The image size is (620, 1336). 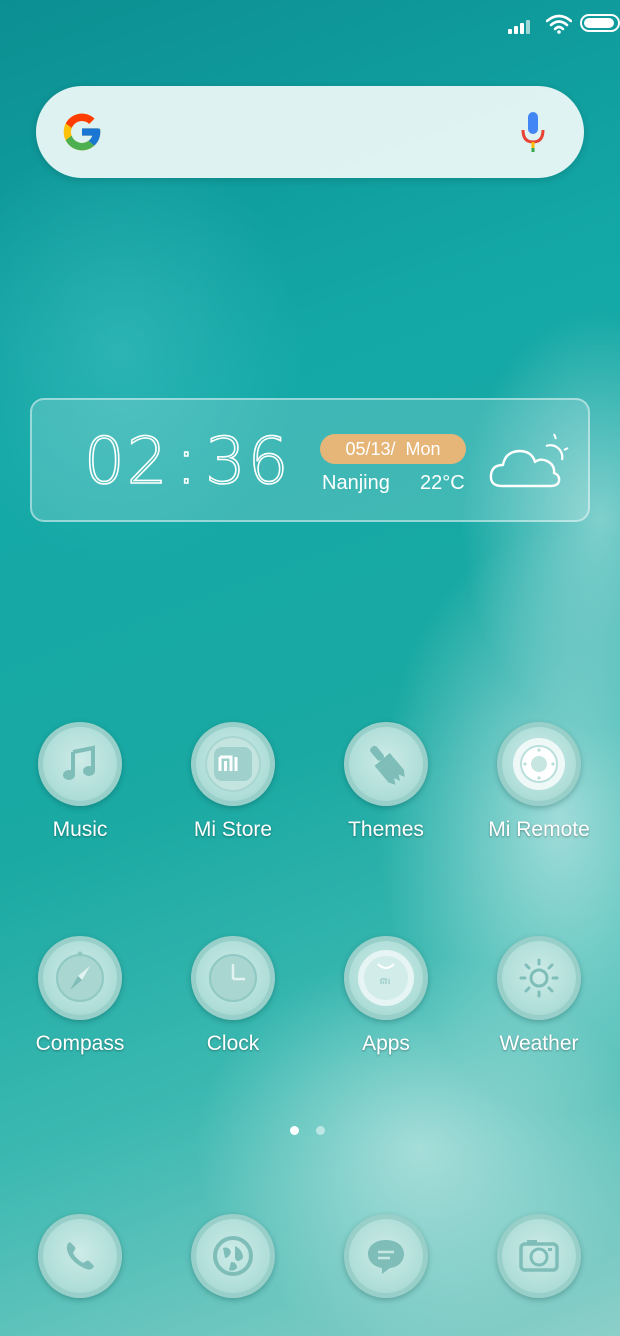 I want to click on camera-icon, so click(x=539, y=1256).